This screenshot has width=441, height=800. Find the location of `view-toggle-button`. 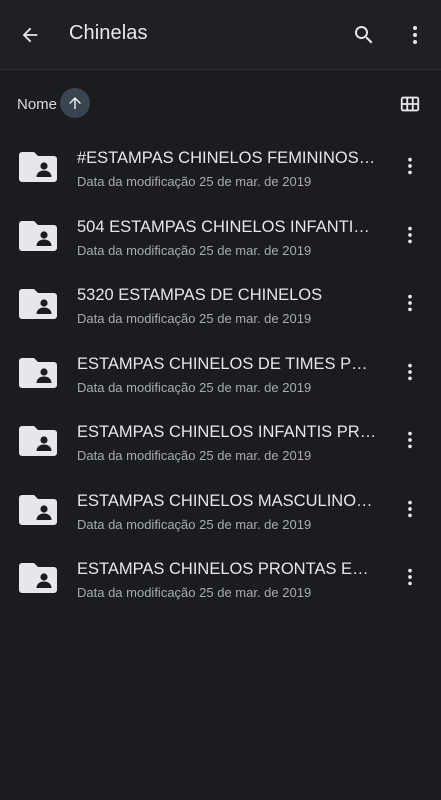

view-toggle-button is located at coordinates (410, 104).